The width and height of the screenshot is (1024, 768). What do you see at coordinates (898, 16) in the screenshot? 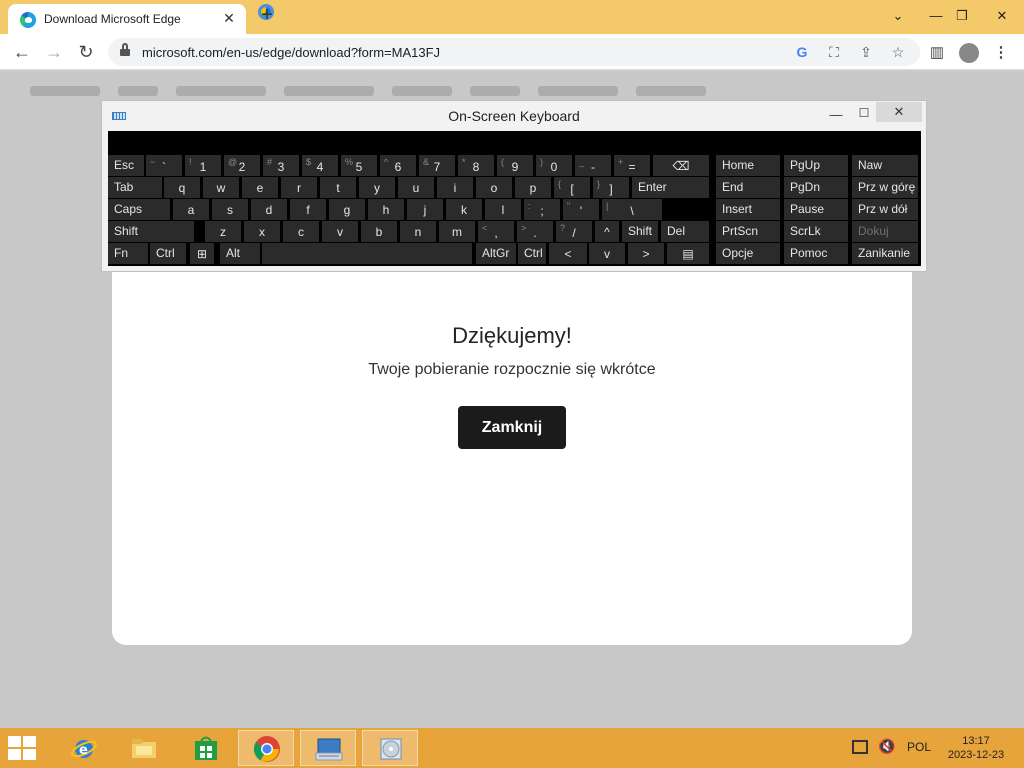
I see `tab-search-icon: ⌄` at bounding box center [898, 16].